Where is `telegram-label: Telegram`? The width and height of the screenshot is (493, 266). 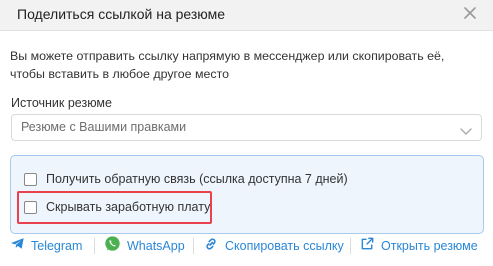
telegram-label: Telegram is located at coordinates (57, 246).